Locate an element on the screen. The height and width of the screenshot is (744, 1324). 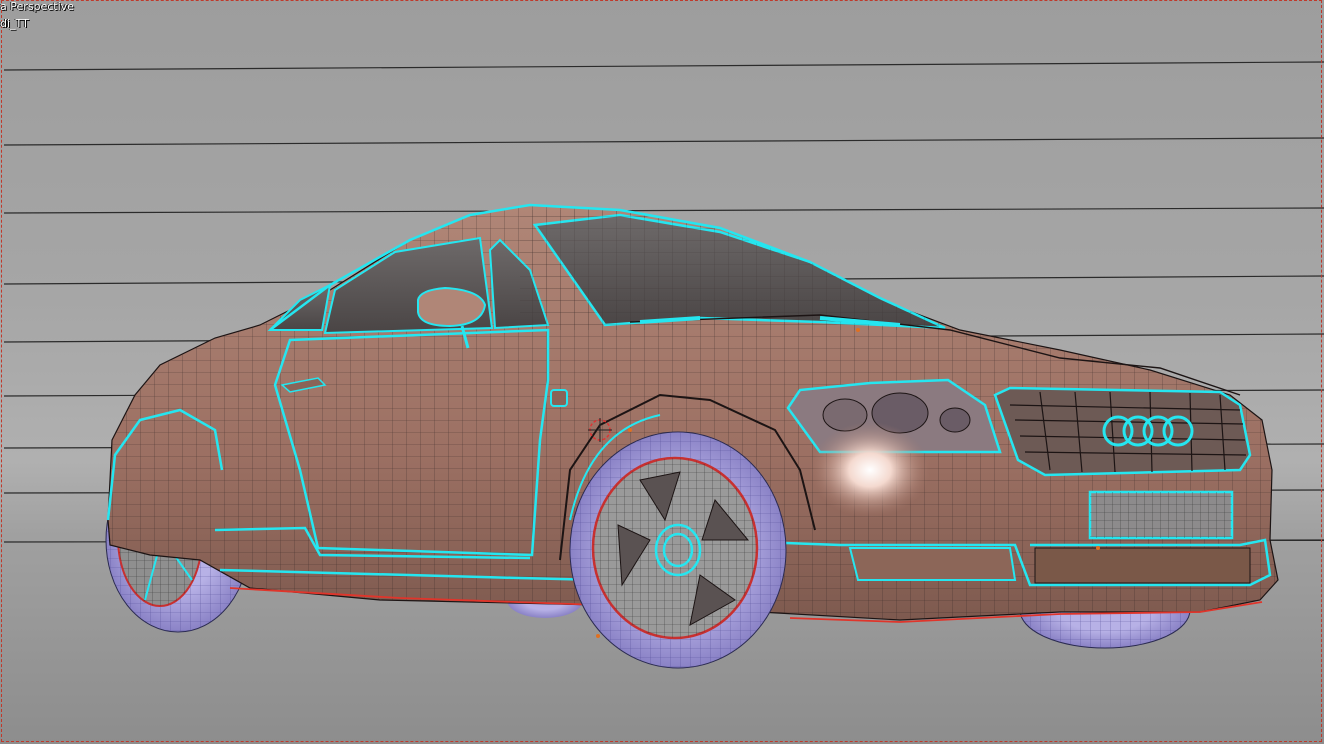
side-mirror is located at coordinates (452, 307).